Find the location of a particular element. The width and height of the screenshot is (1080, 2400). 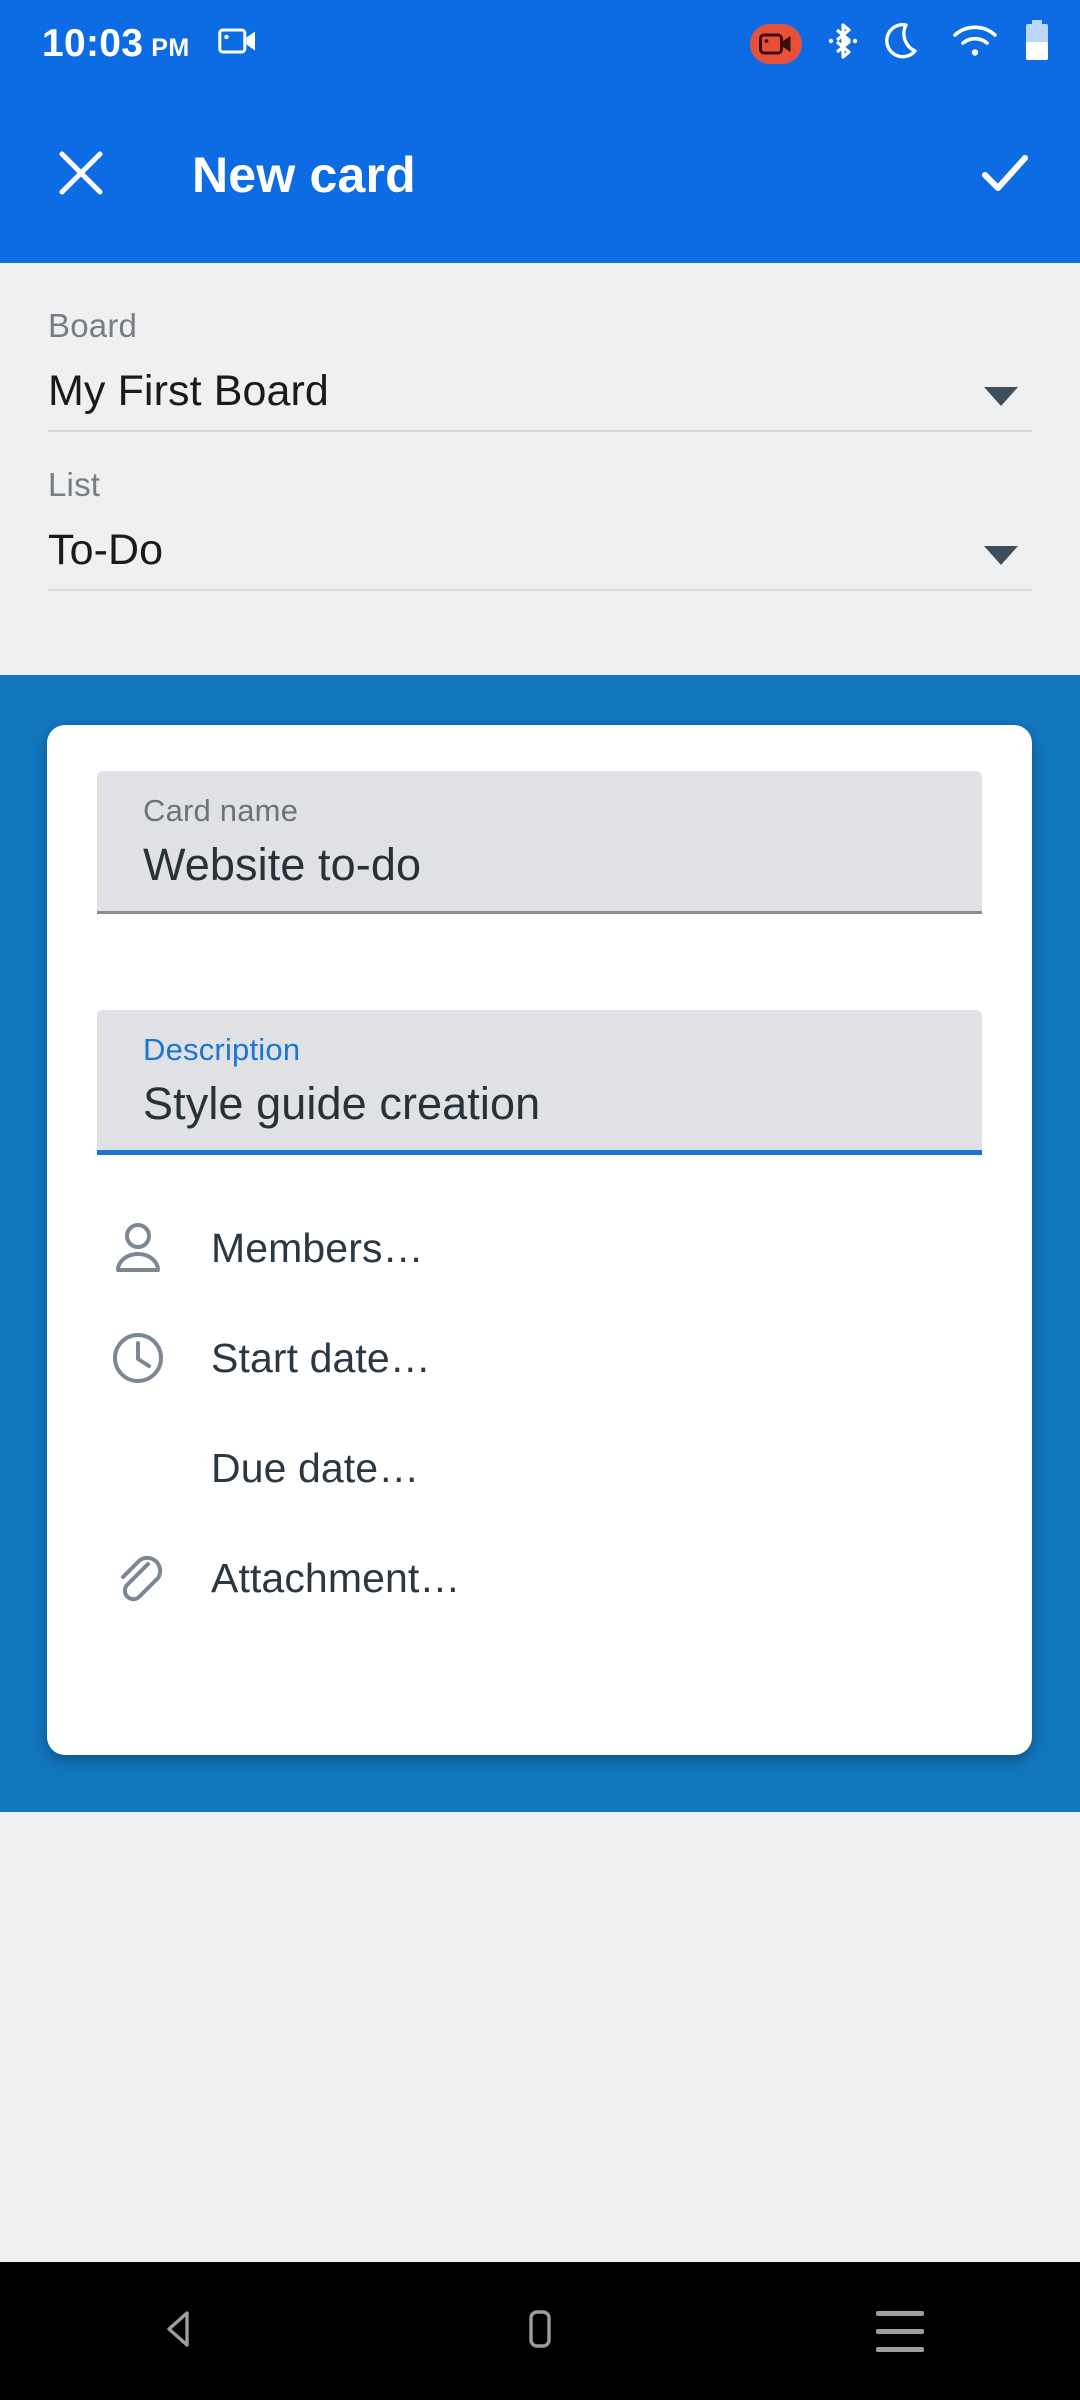

board-value: My First Board is located at coordinates (188, 391).